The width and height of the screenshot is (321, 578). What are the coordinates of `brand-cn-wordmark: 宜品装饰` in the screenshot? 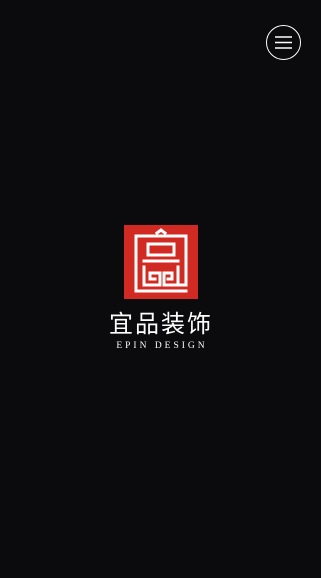 It's located at (161, 324).